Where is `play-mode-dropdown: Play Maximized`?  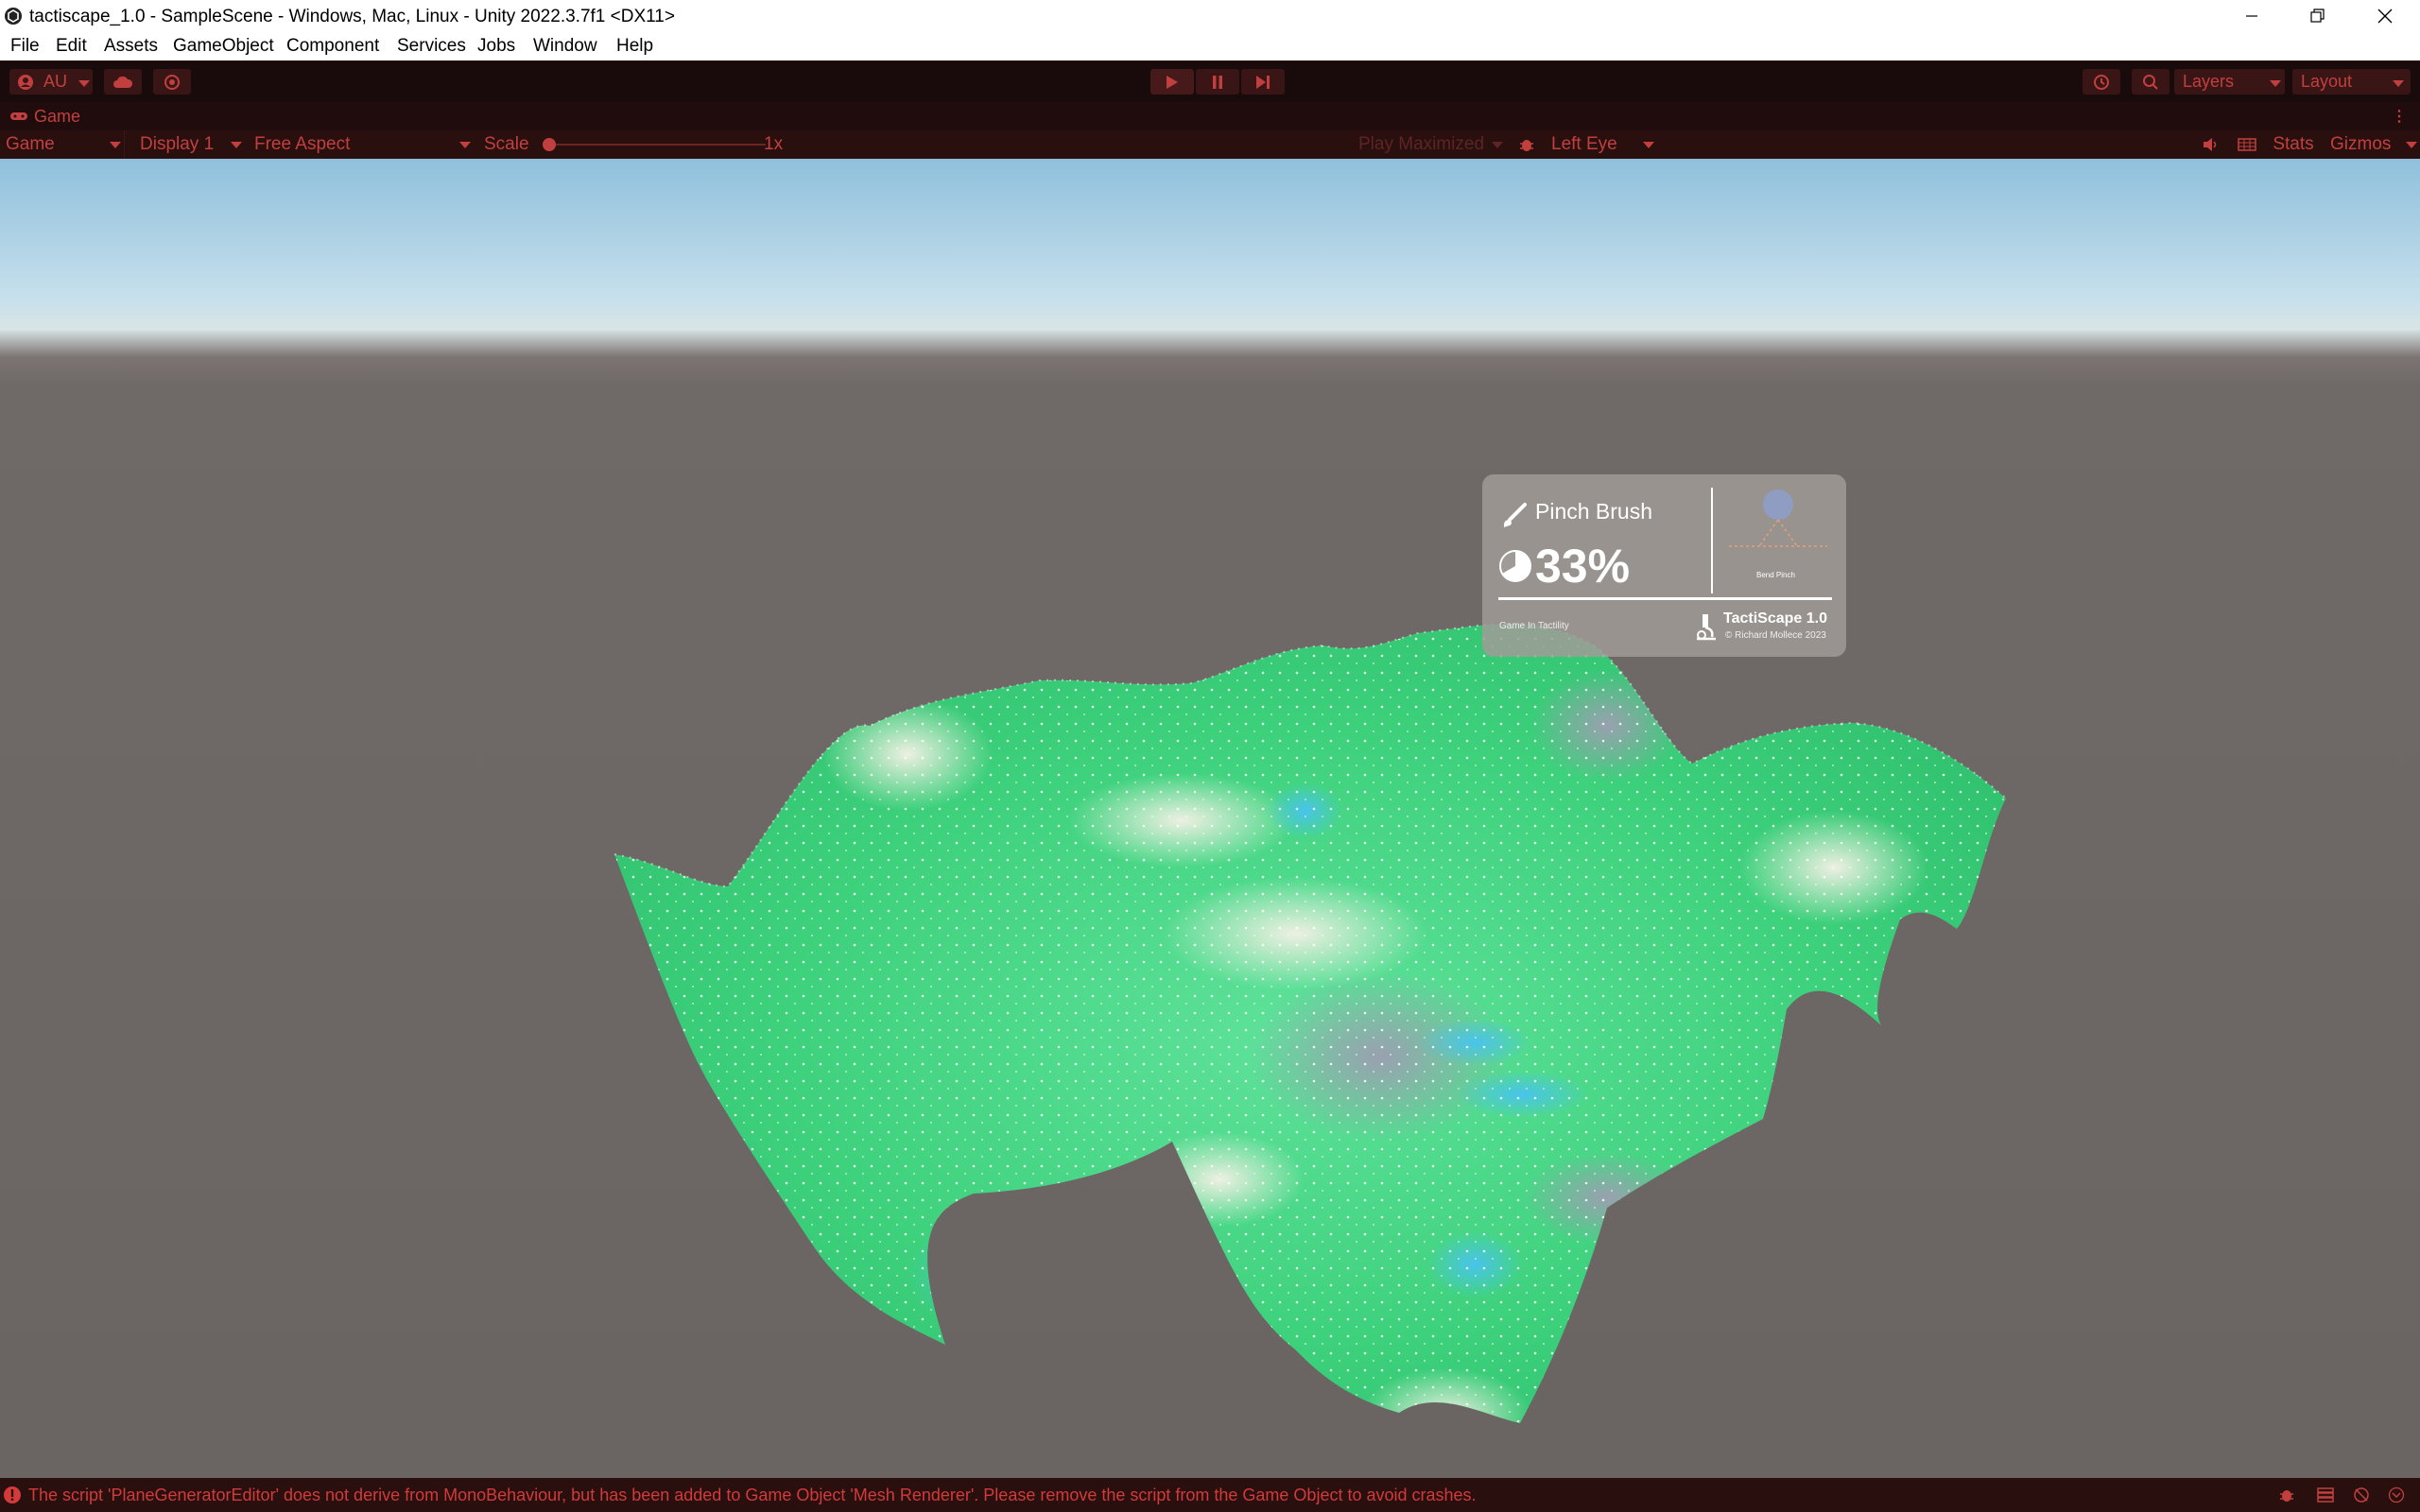
play-mode-dropdown: Play Maximized is located at coordinates (1427, 144).